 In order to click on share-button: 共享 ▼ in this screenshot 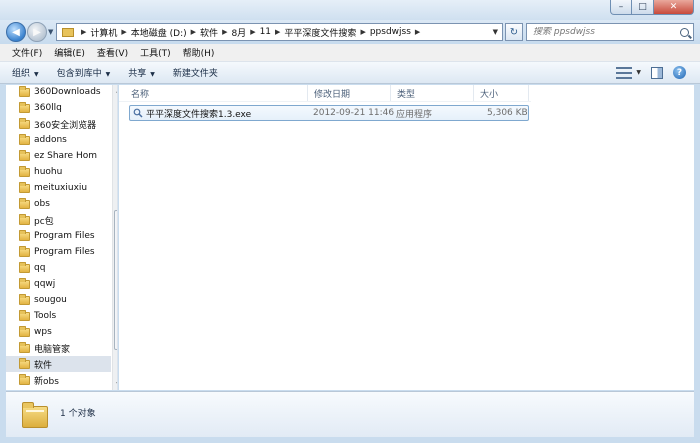, I will do `click(141, 72)`.